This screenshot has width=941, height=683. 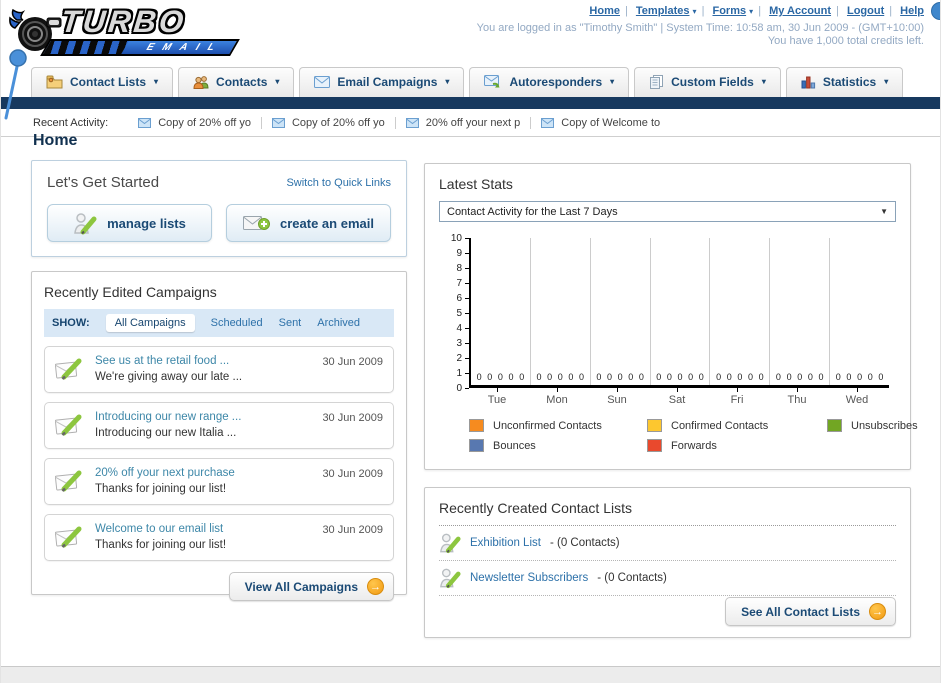 I want to click on nav-my-account-link: My Account, so click(x=800, y=11).